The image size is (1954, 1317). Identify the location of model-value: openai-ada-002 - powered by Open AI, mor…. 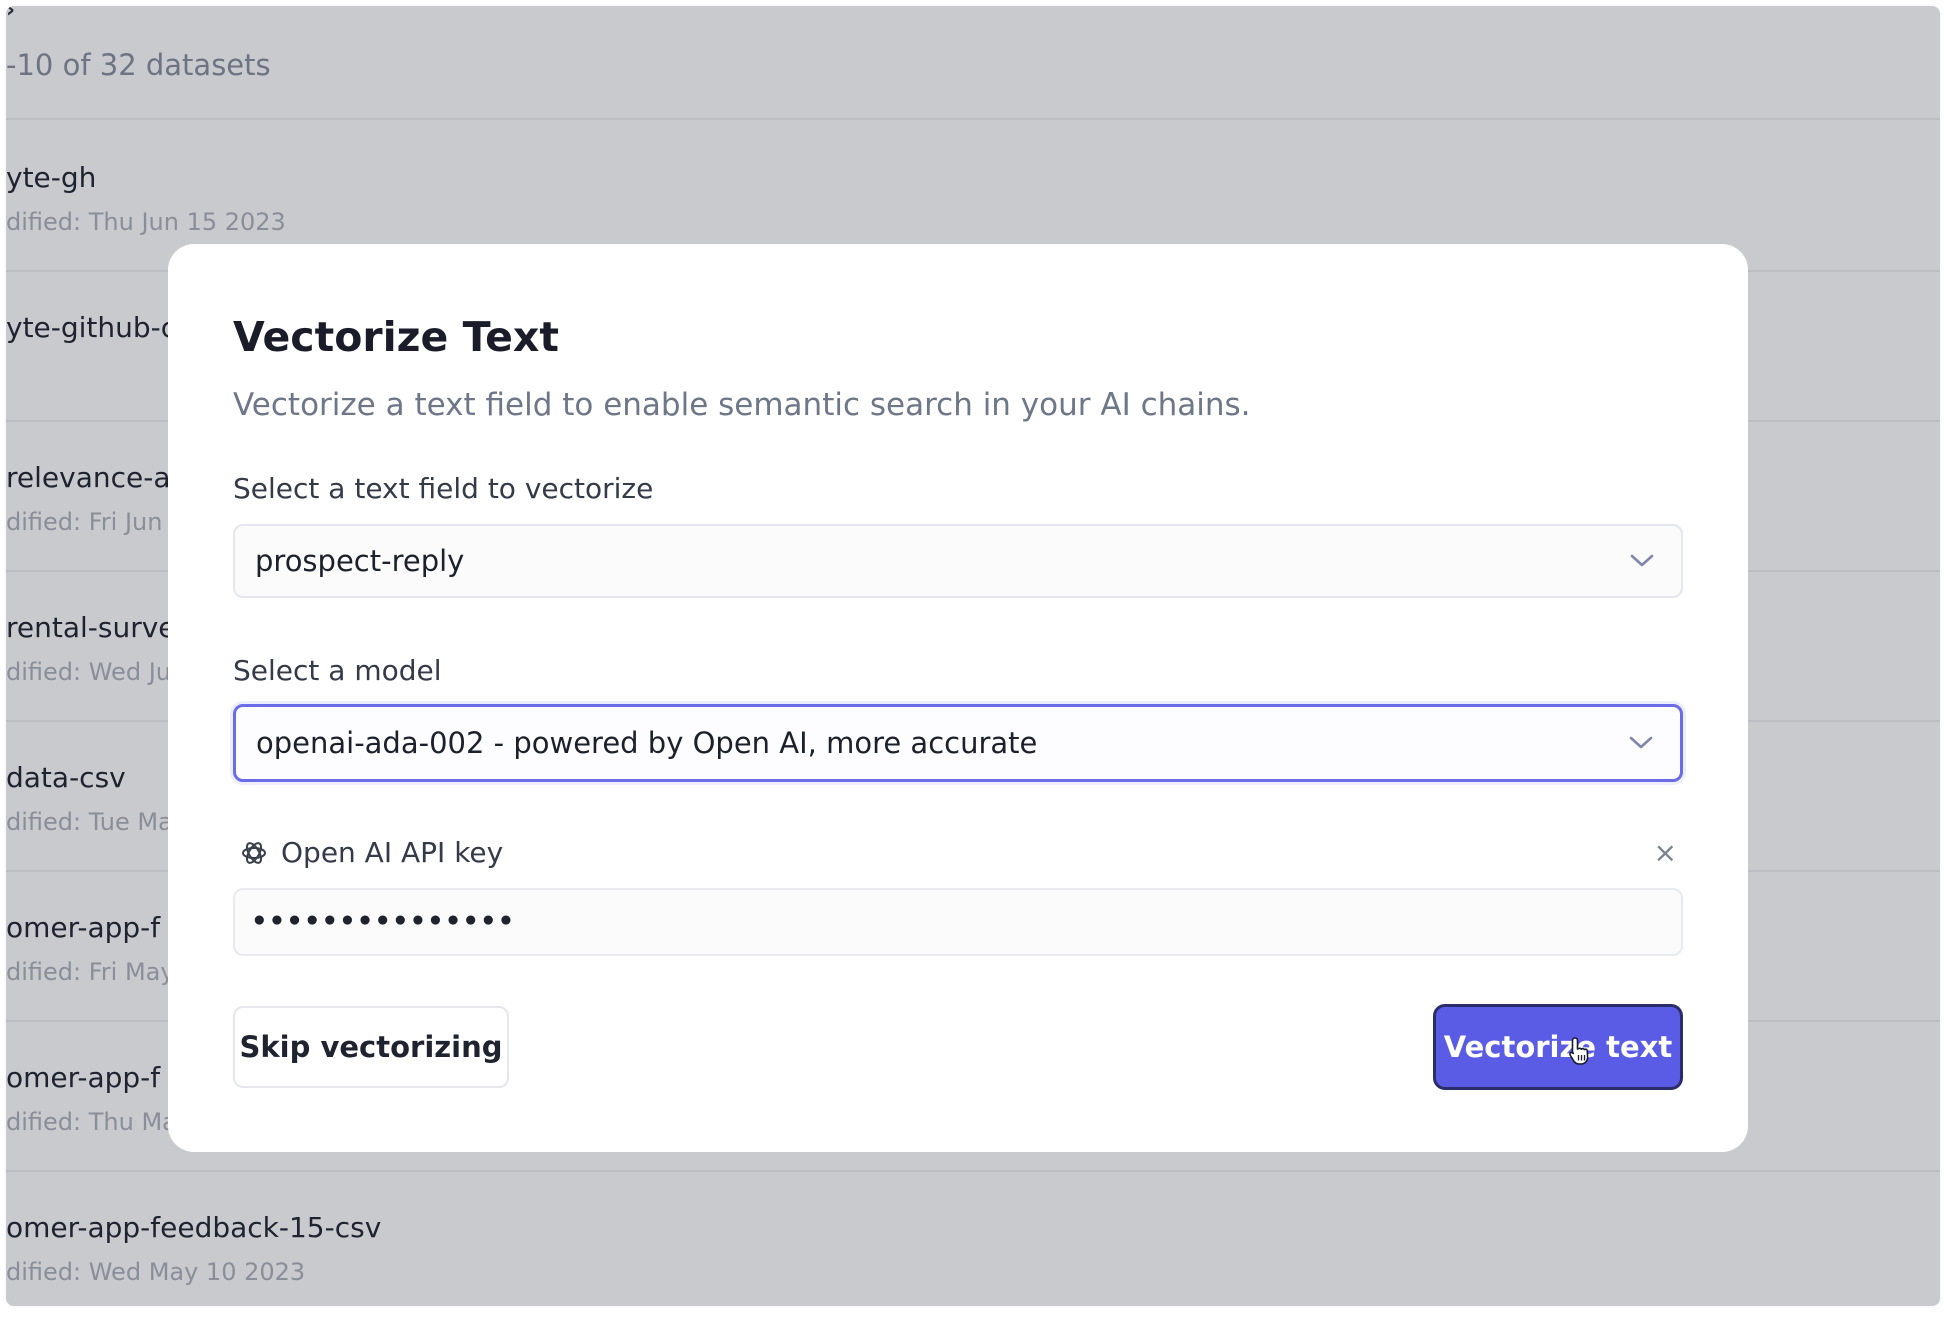
(647, 743).